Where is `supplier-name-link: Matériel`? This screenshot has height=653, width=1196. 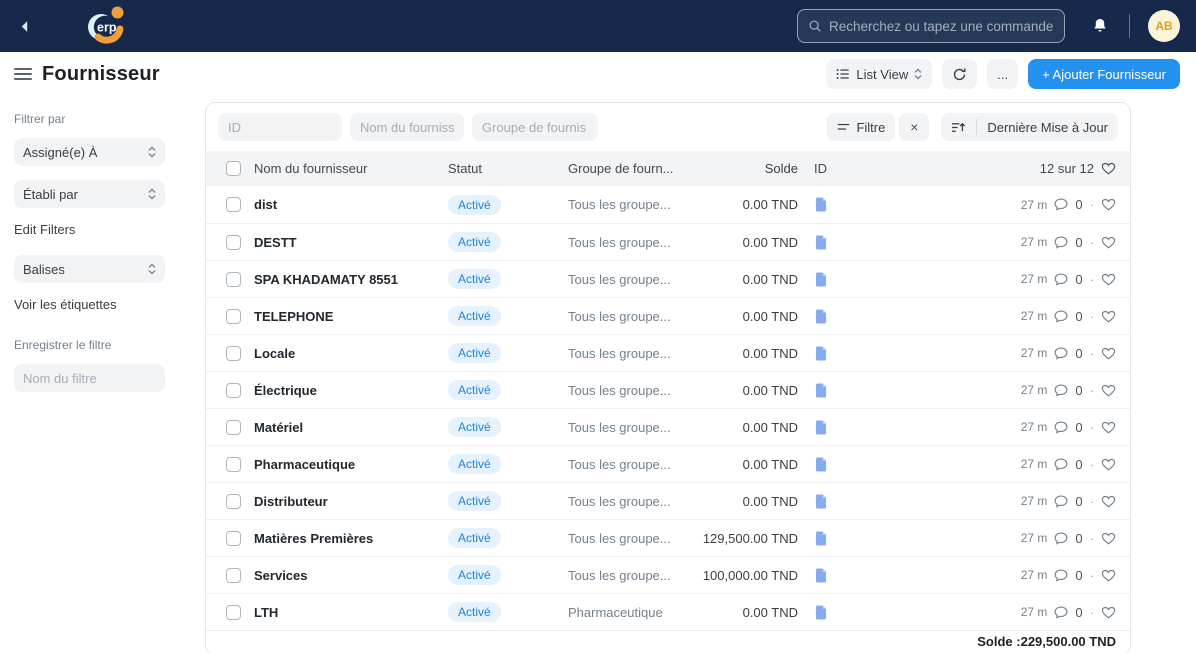
supplier-name-link: Matériel is located at coordinates (348, 427).